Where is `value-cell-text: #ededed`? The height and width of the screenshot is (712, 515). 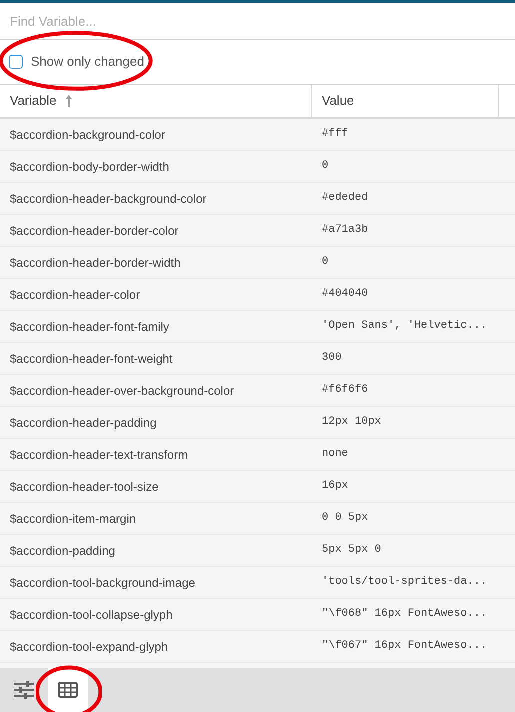 value-cell-text: #ededed is located at coordinates (345, 198).